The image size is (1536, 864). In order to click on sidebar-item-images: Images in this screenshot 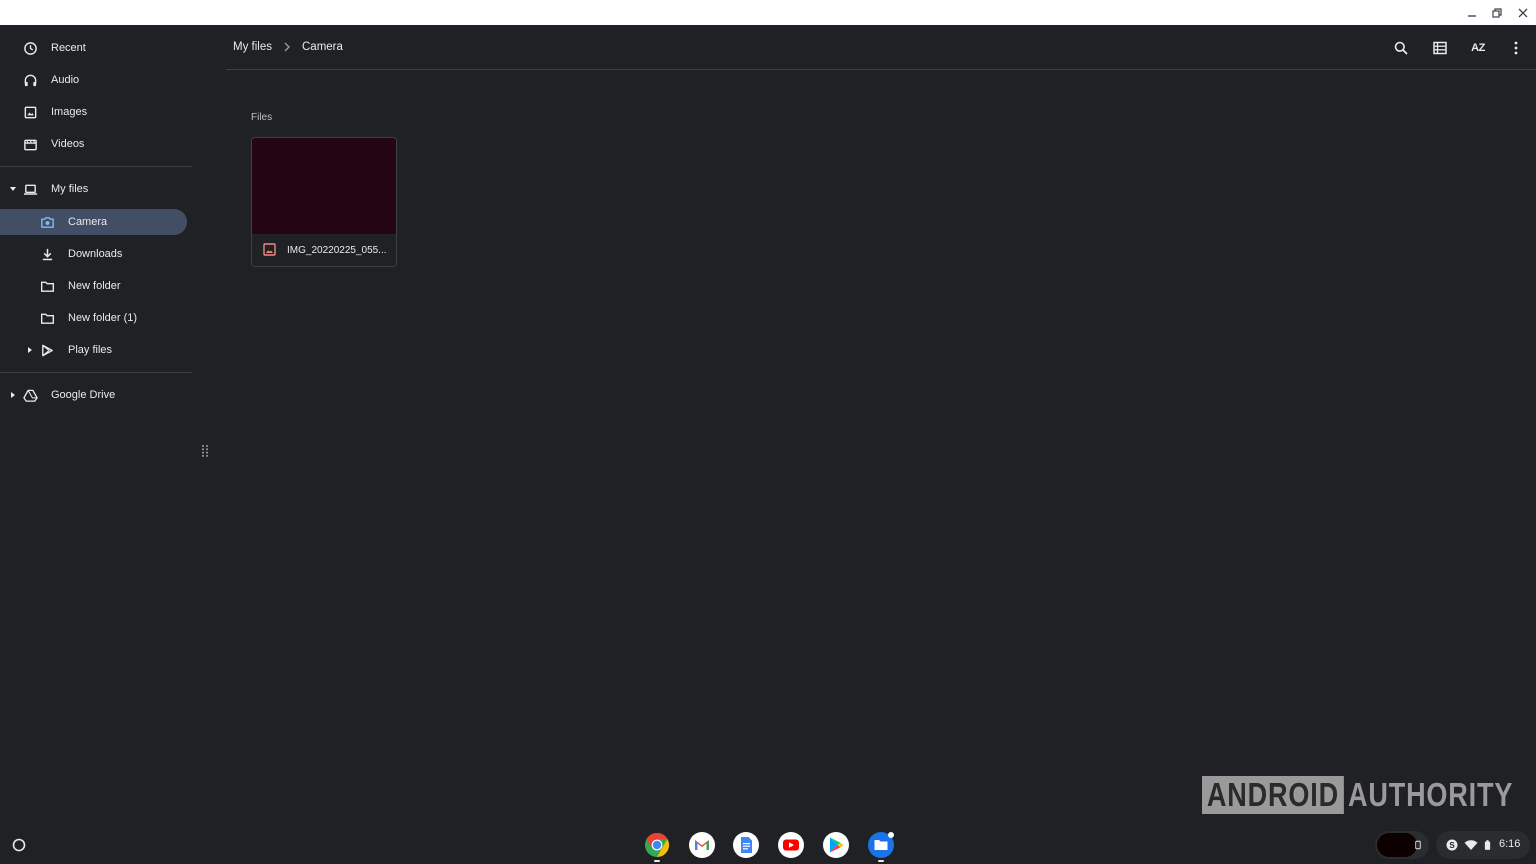, I will do `click(96, 112)`.